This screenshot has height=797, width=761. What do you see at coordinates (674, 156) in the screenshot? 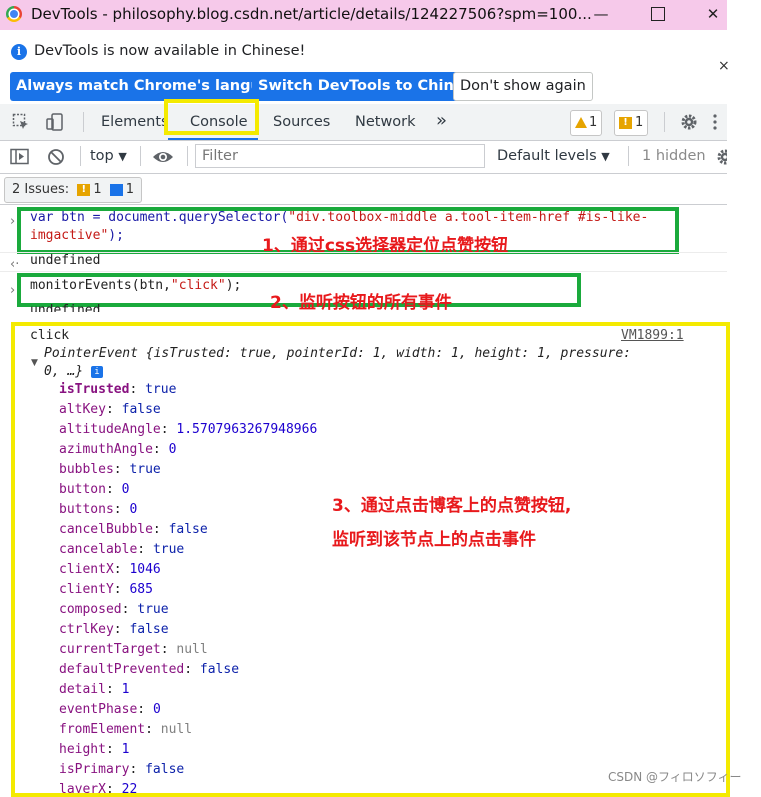
I see `hidden-messages-count: 1 hidden` at bounding box center [674, 156].